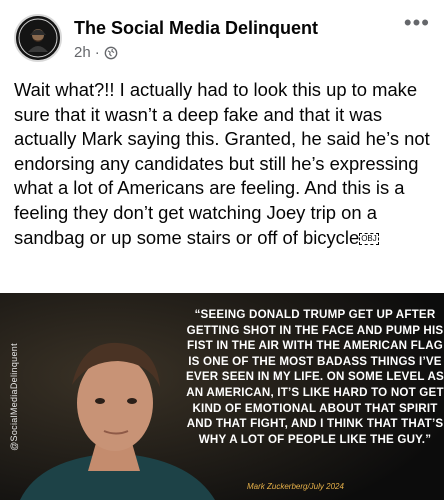  Describe the element at coordinates (417, 23) in the screenshot. I see `more-options-button: •••` at that location.